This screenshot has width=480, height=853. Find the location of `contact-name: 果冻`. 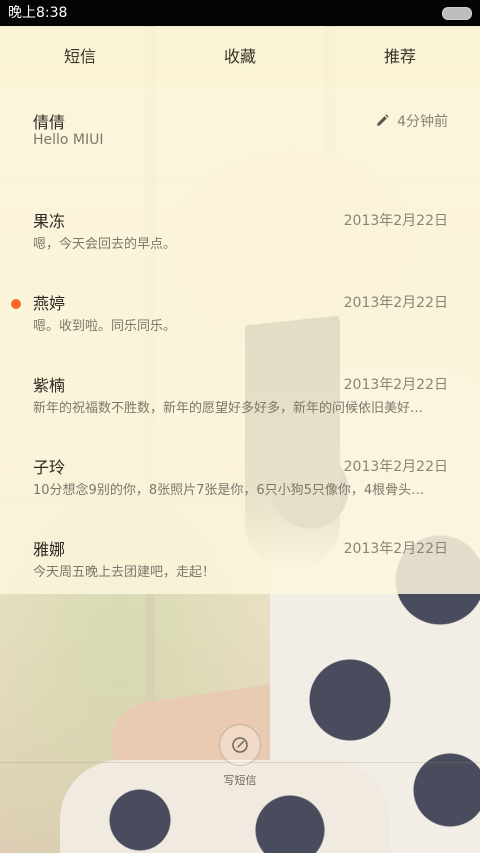

contact-name: 果冻 is located at coordinates (49, 221).